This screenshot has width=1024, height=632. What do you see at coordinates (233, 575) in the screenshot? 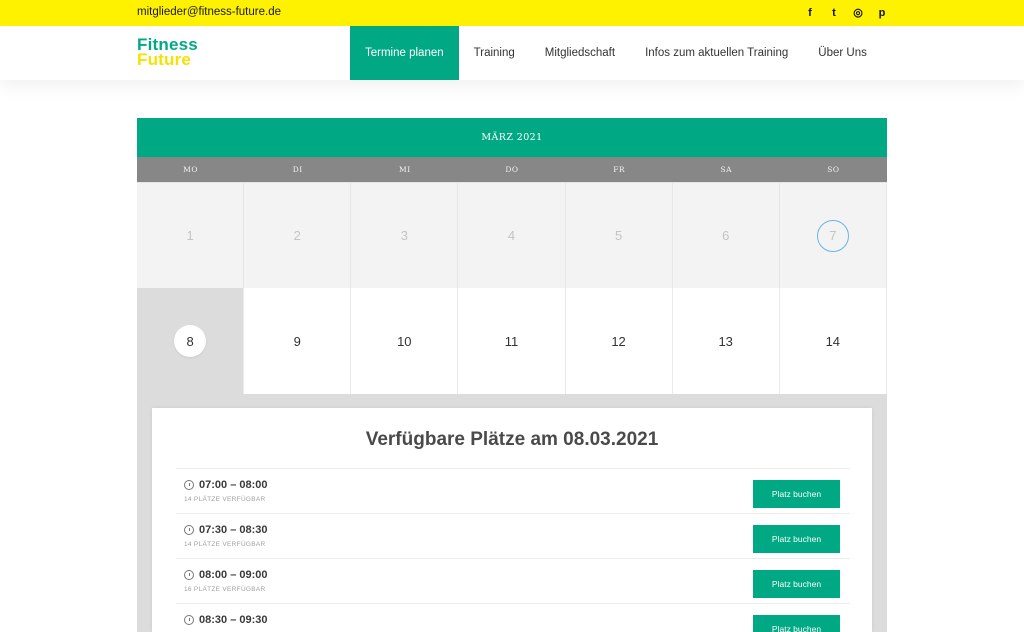
I see `slot-time-label: 08:00 – 09:00` at bounding box center [233, 575].